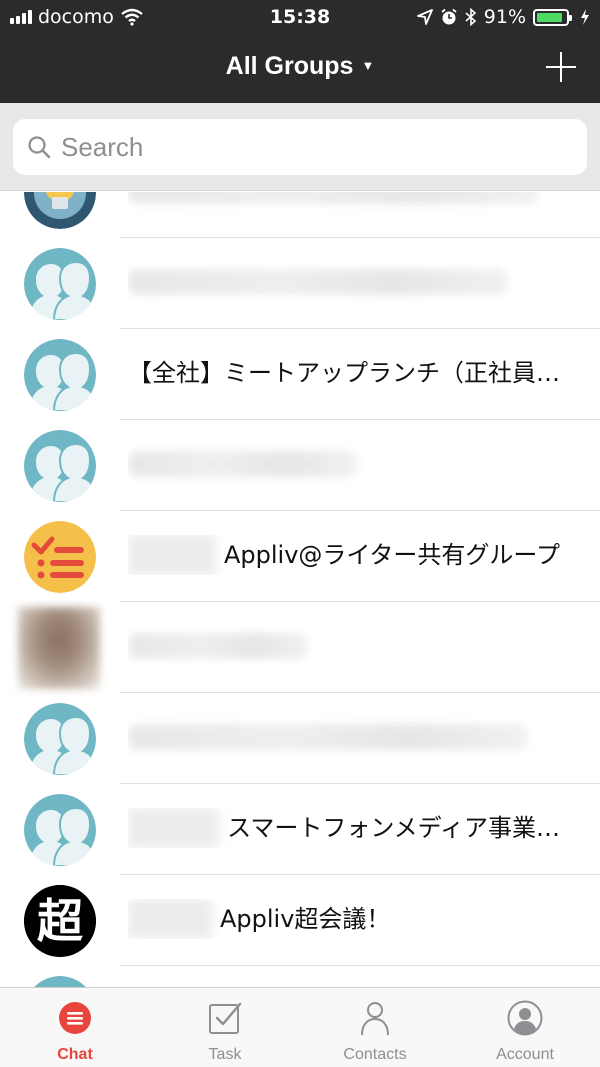 The width and height of the screenshot is (600, 1067). I want to click on list-item: 超 Appliv超会議！, so click(300, 920).